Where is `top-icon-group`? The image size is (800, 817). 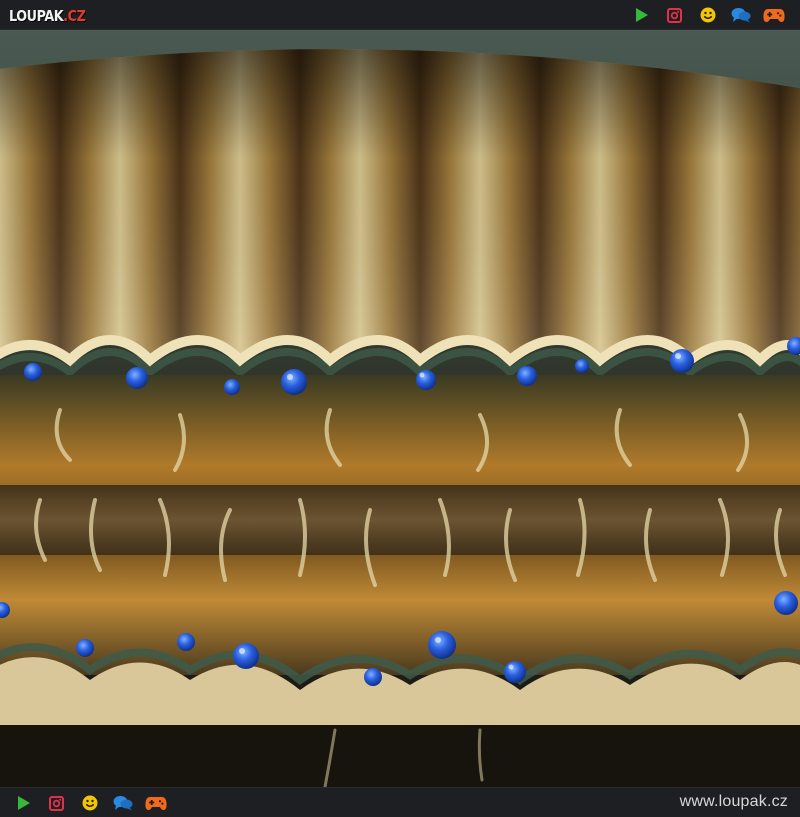 top-icon-group is located at coordinates (707, 15).